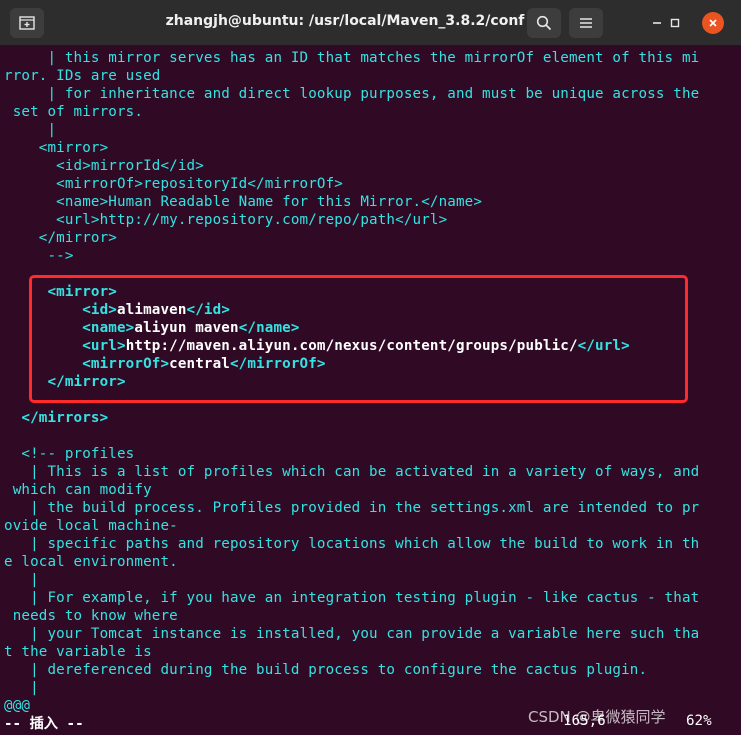 The height and width of the screenshot is (735, 741). What do you see at coordinates (17, 706) in the screenshot?
I see `comment-text: @@@` at bounding box center [17, 706].